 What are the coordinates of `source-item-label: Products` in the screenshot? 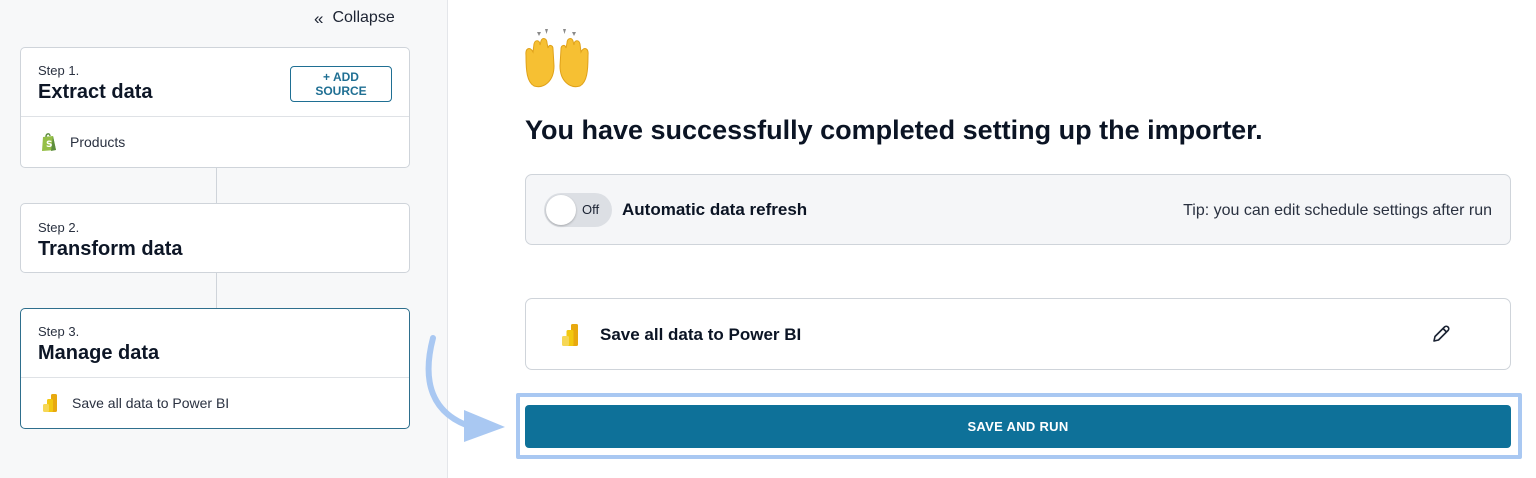 It's located at (98, 142).